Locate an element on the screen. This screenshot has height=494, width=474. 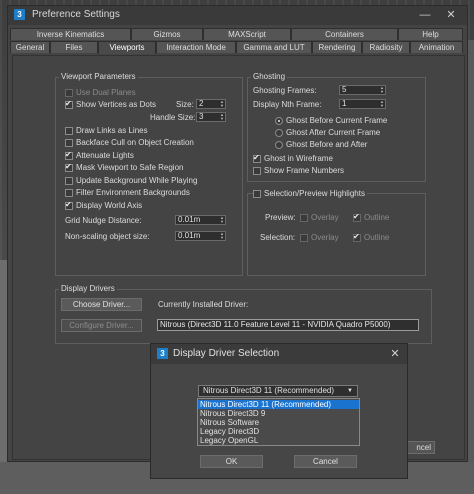
ghost-after-row: Ghost After Current Frame is located at coordinates (327, 132).